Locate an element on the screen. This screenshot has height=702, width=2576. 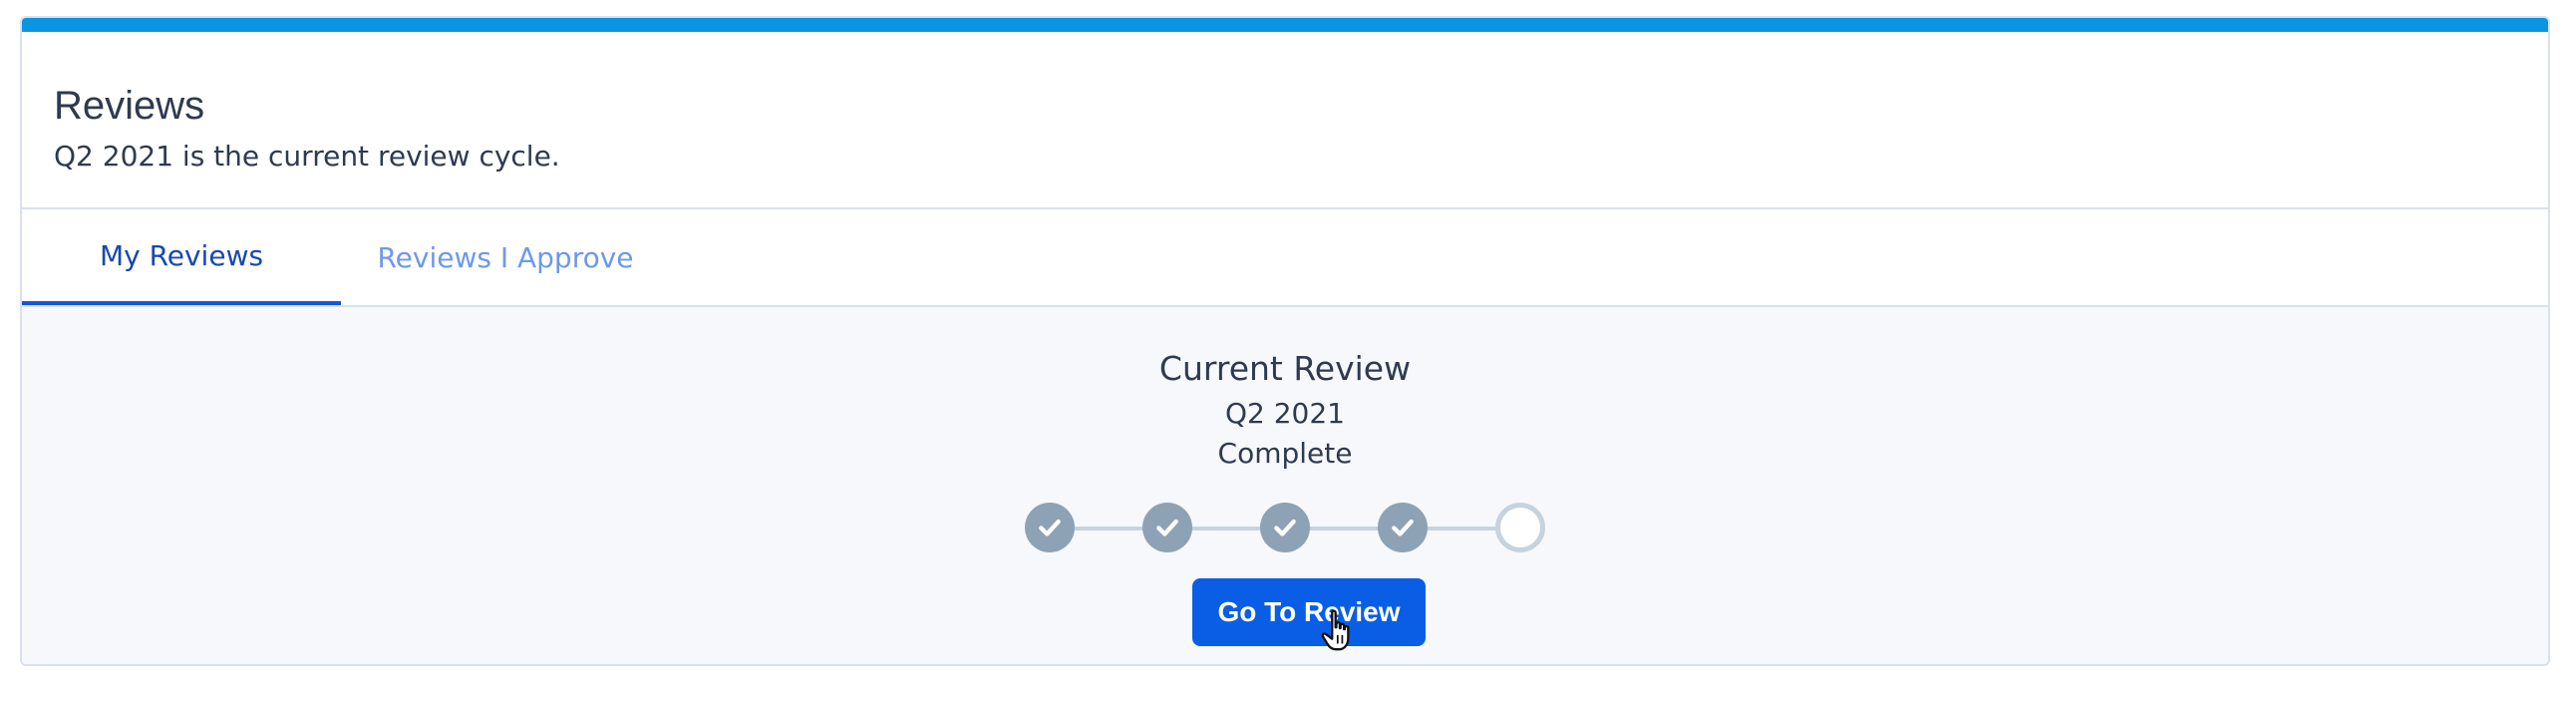
step-3-complete is located at coordinates (1285, 528).